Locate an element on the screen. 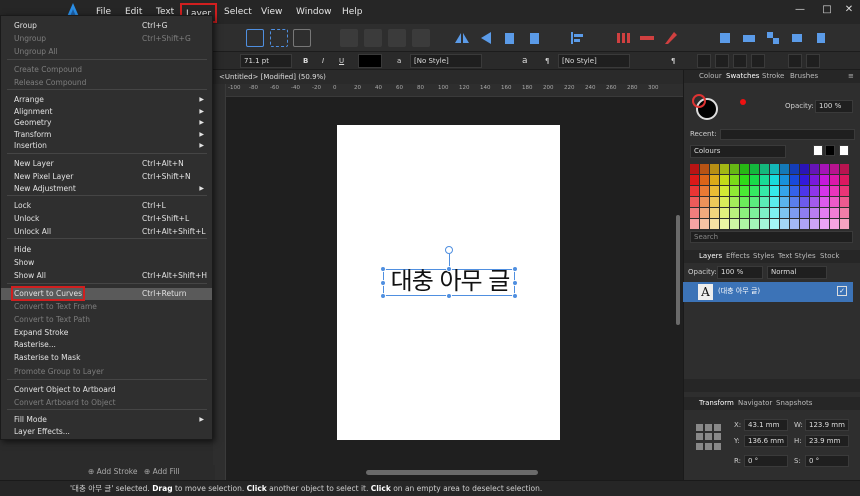 The image size is (860, 496). menu-item-new-pixel-layer: New Pixel Layer Ctrl+Shift+N is located at coordinates (106, 177).